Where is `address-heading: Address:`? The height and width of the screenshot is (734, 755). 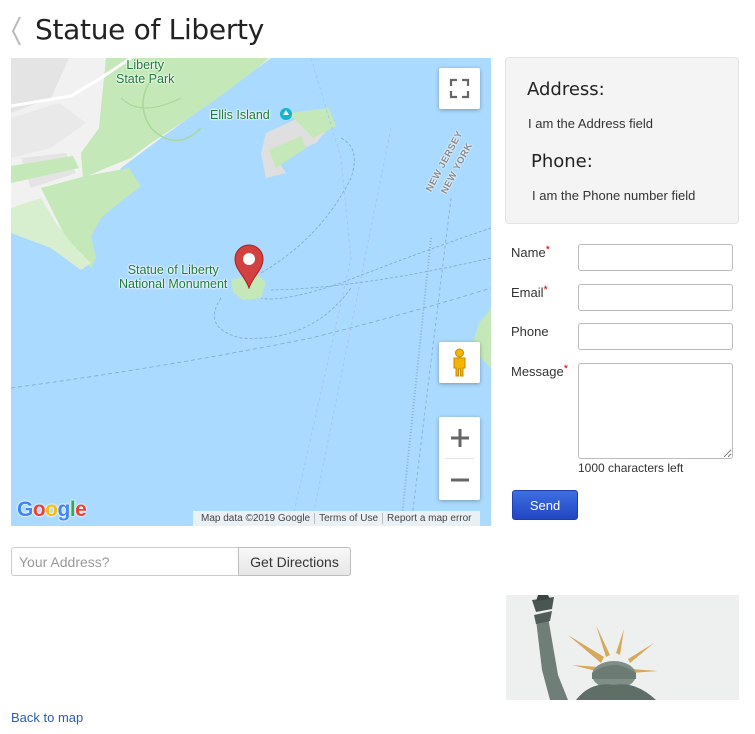
address-heading: Address: is located at coordinates (566, 89).